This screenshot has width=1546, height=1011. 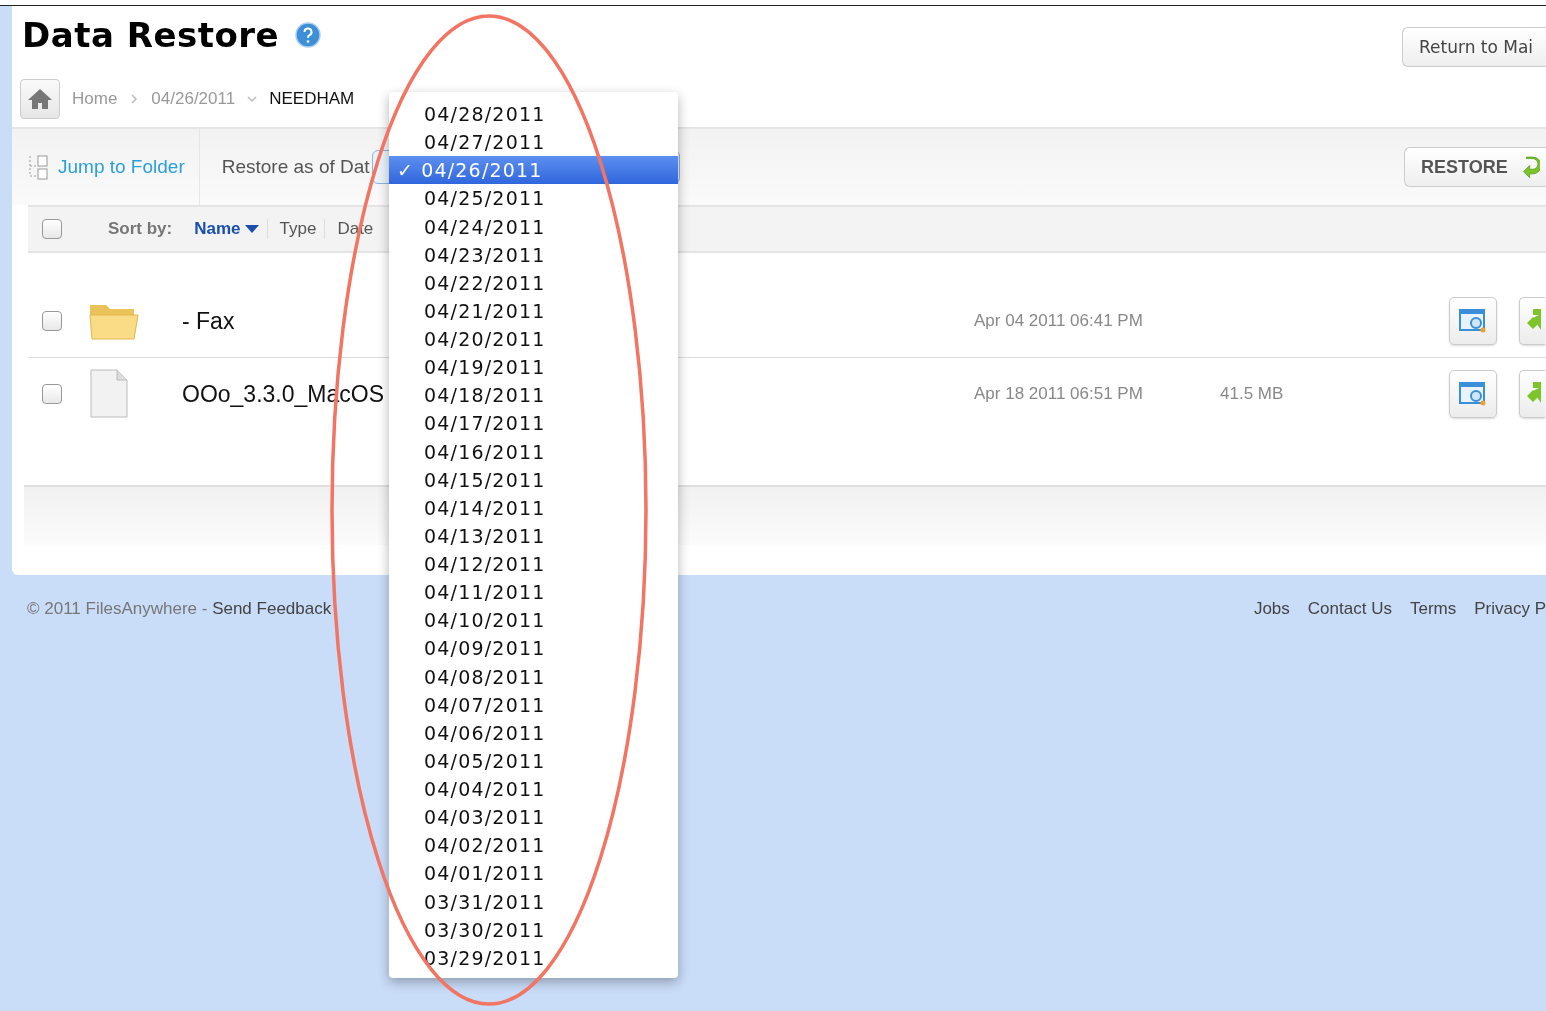 What do you see at coordinates (533, 873) in the screenshot?
I see `date-menu-item: 04/01/2011` at bounding box center [533, 873].